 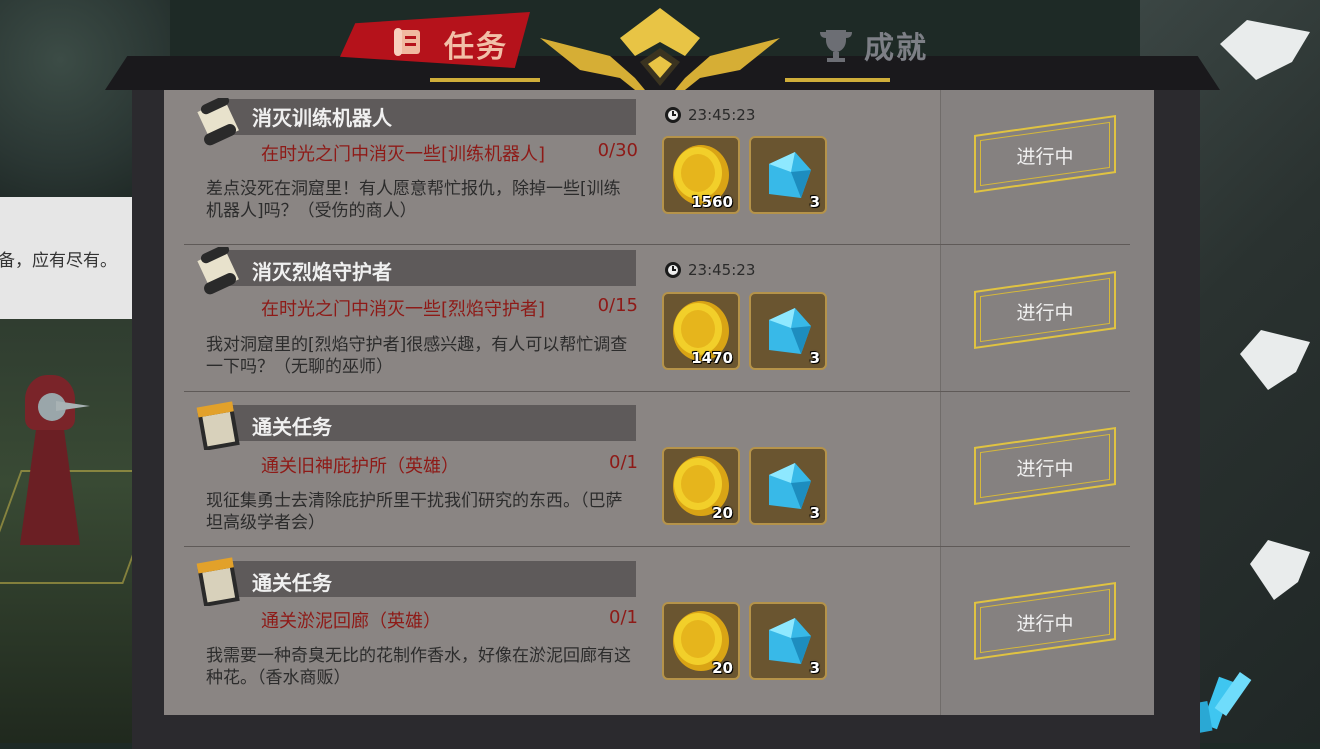 What do you see at coordinates (403, 154) in the screenshot?
I see `quest-objective: 在时光之门中消灭一些[训练机器人]` at bounding box center [403, 154].